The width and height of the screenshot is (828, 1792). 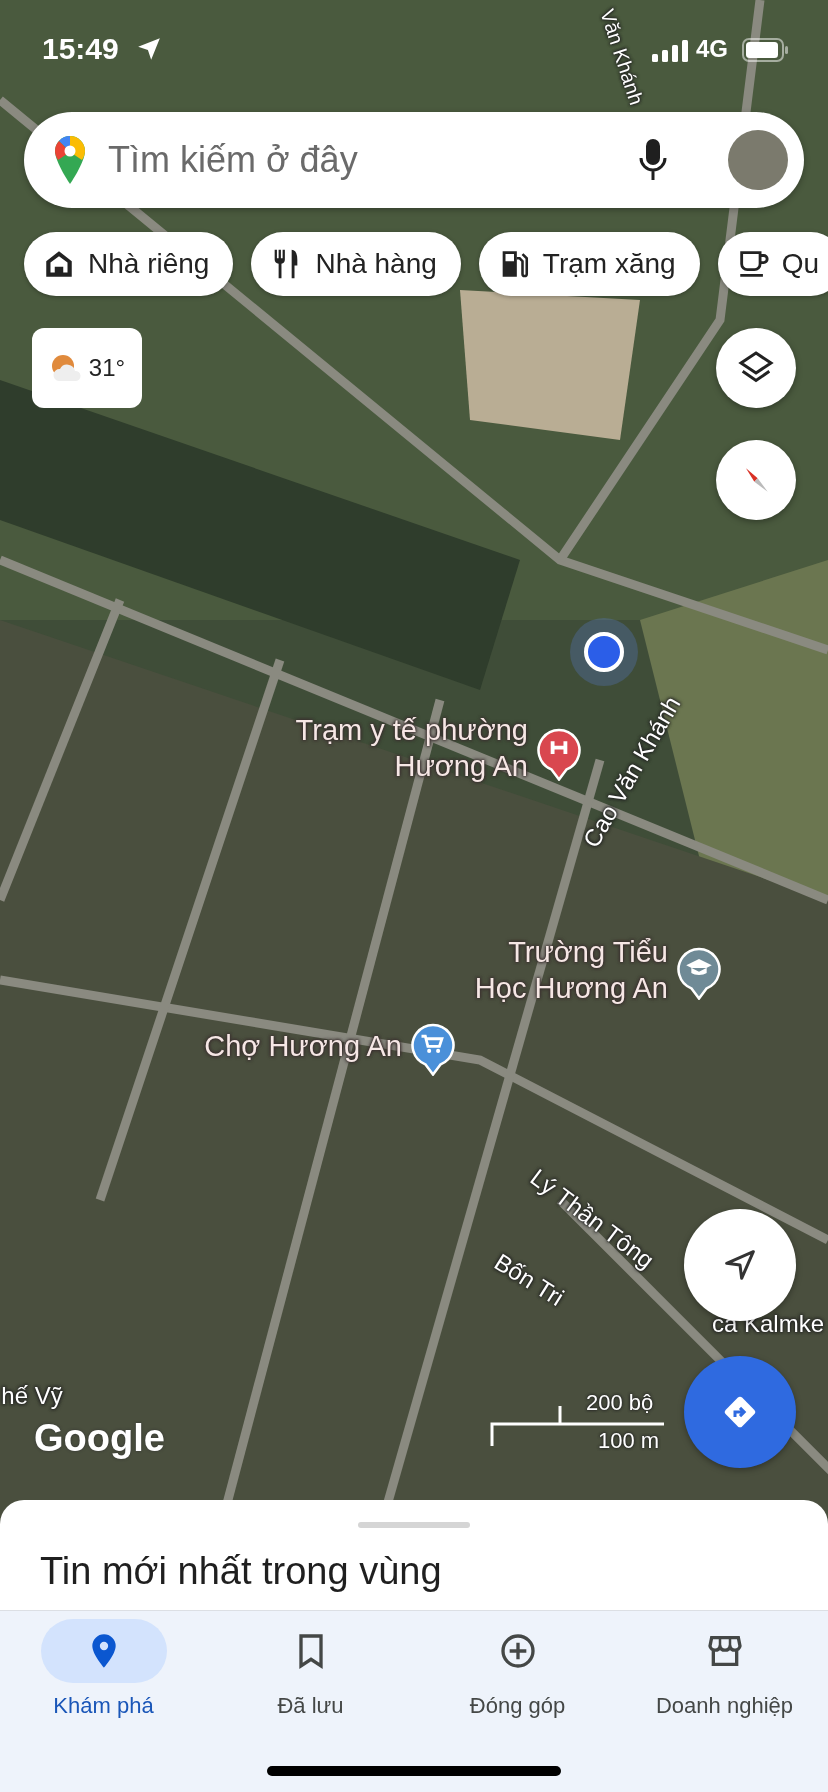 I want to click on nav-tab: Khám phá, so click(x=103, y=1669).